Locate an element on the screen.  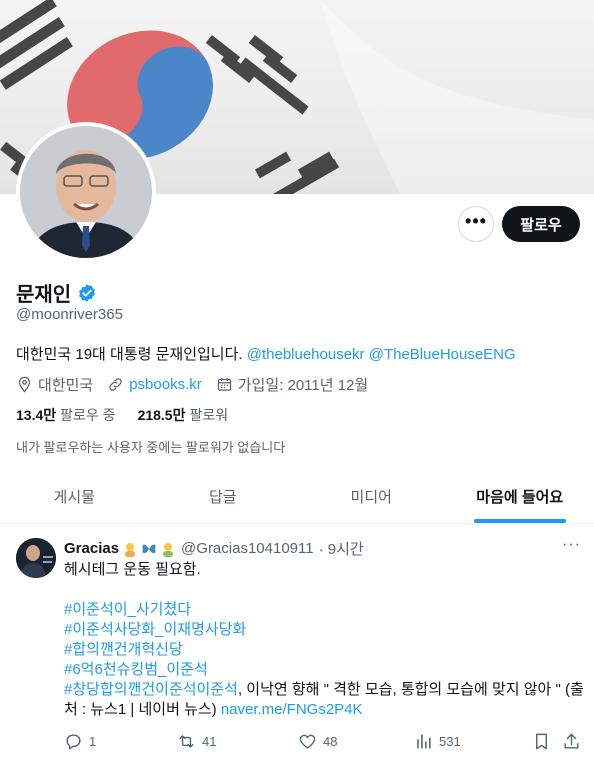
profile-tabs: 게시물 답글 미디어 마음에 들어요 is located at coordinates (297, 497).